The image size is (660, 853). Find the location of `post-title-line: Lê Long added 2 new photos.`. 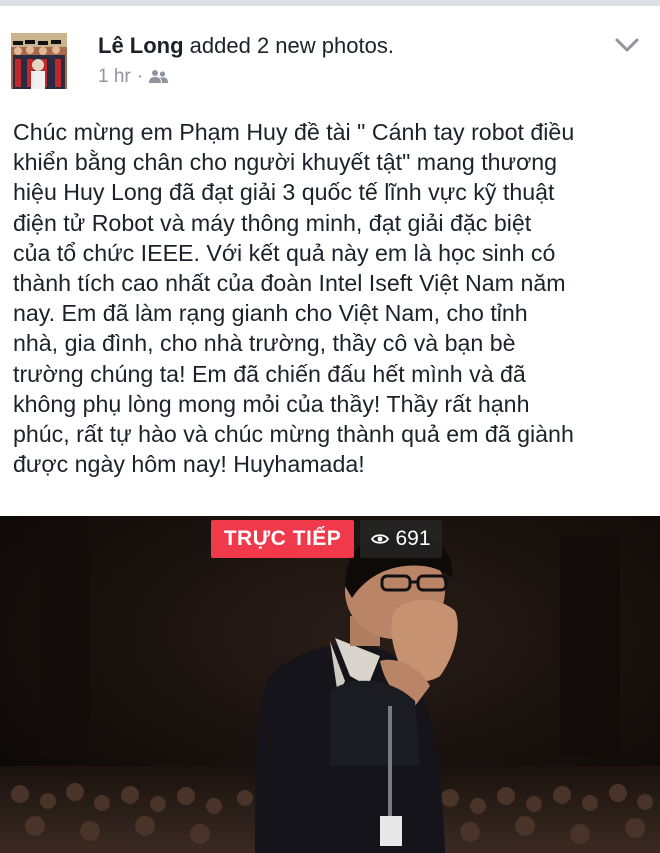

post-title-line: Lê Long added 2 new photos. is located at coordinates (246, 46).